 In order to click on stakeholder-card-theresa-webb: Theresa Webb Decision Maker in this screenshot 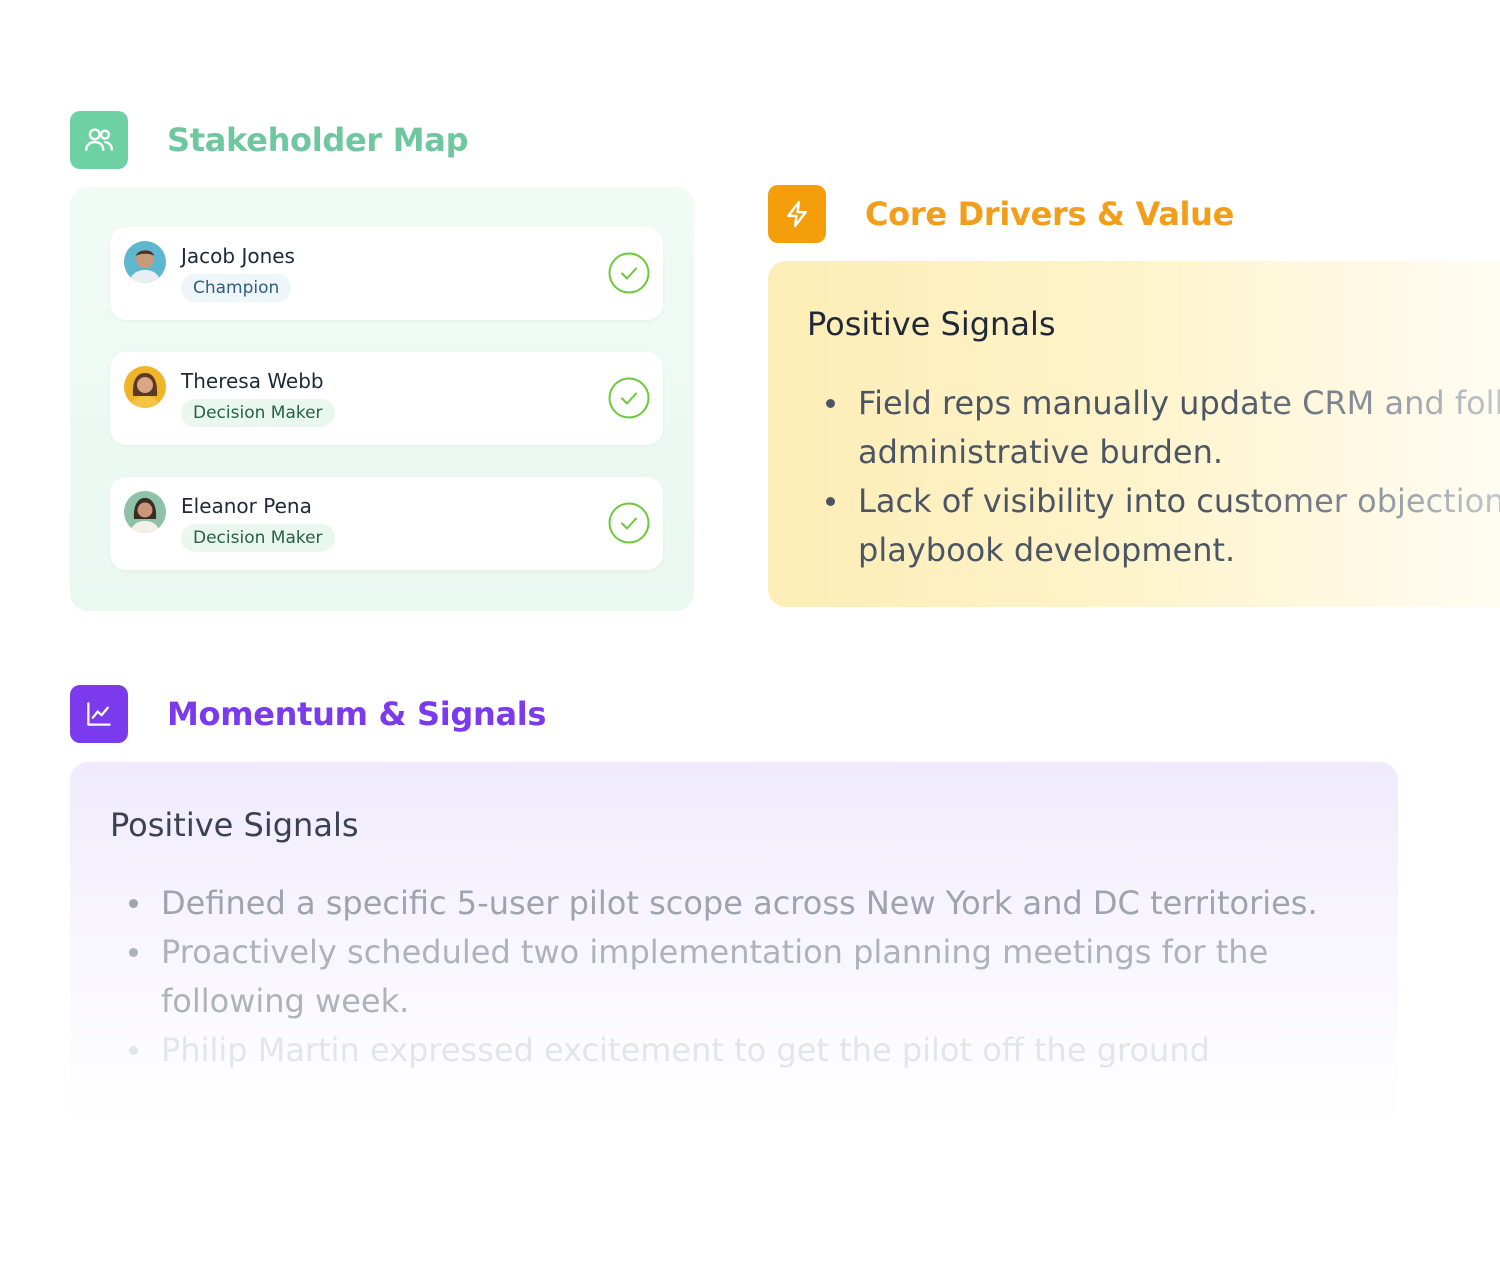, I will do `click(386, 398)`.